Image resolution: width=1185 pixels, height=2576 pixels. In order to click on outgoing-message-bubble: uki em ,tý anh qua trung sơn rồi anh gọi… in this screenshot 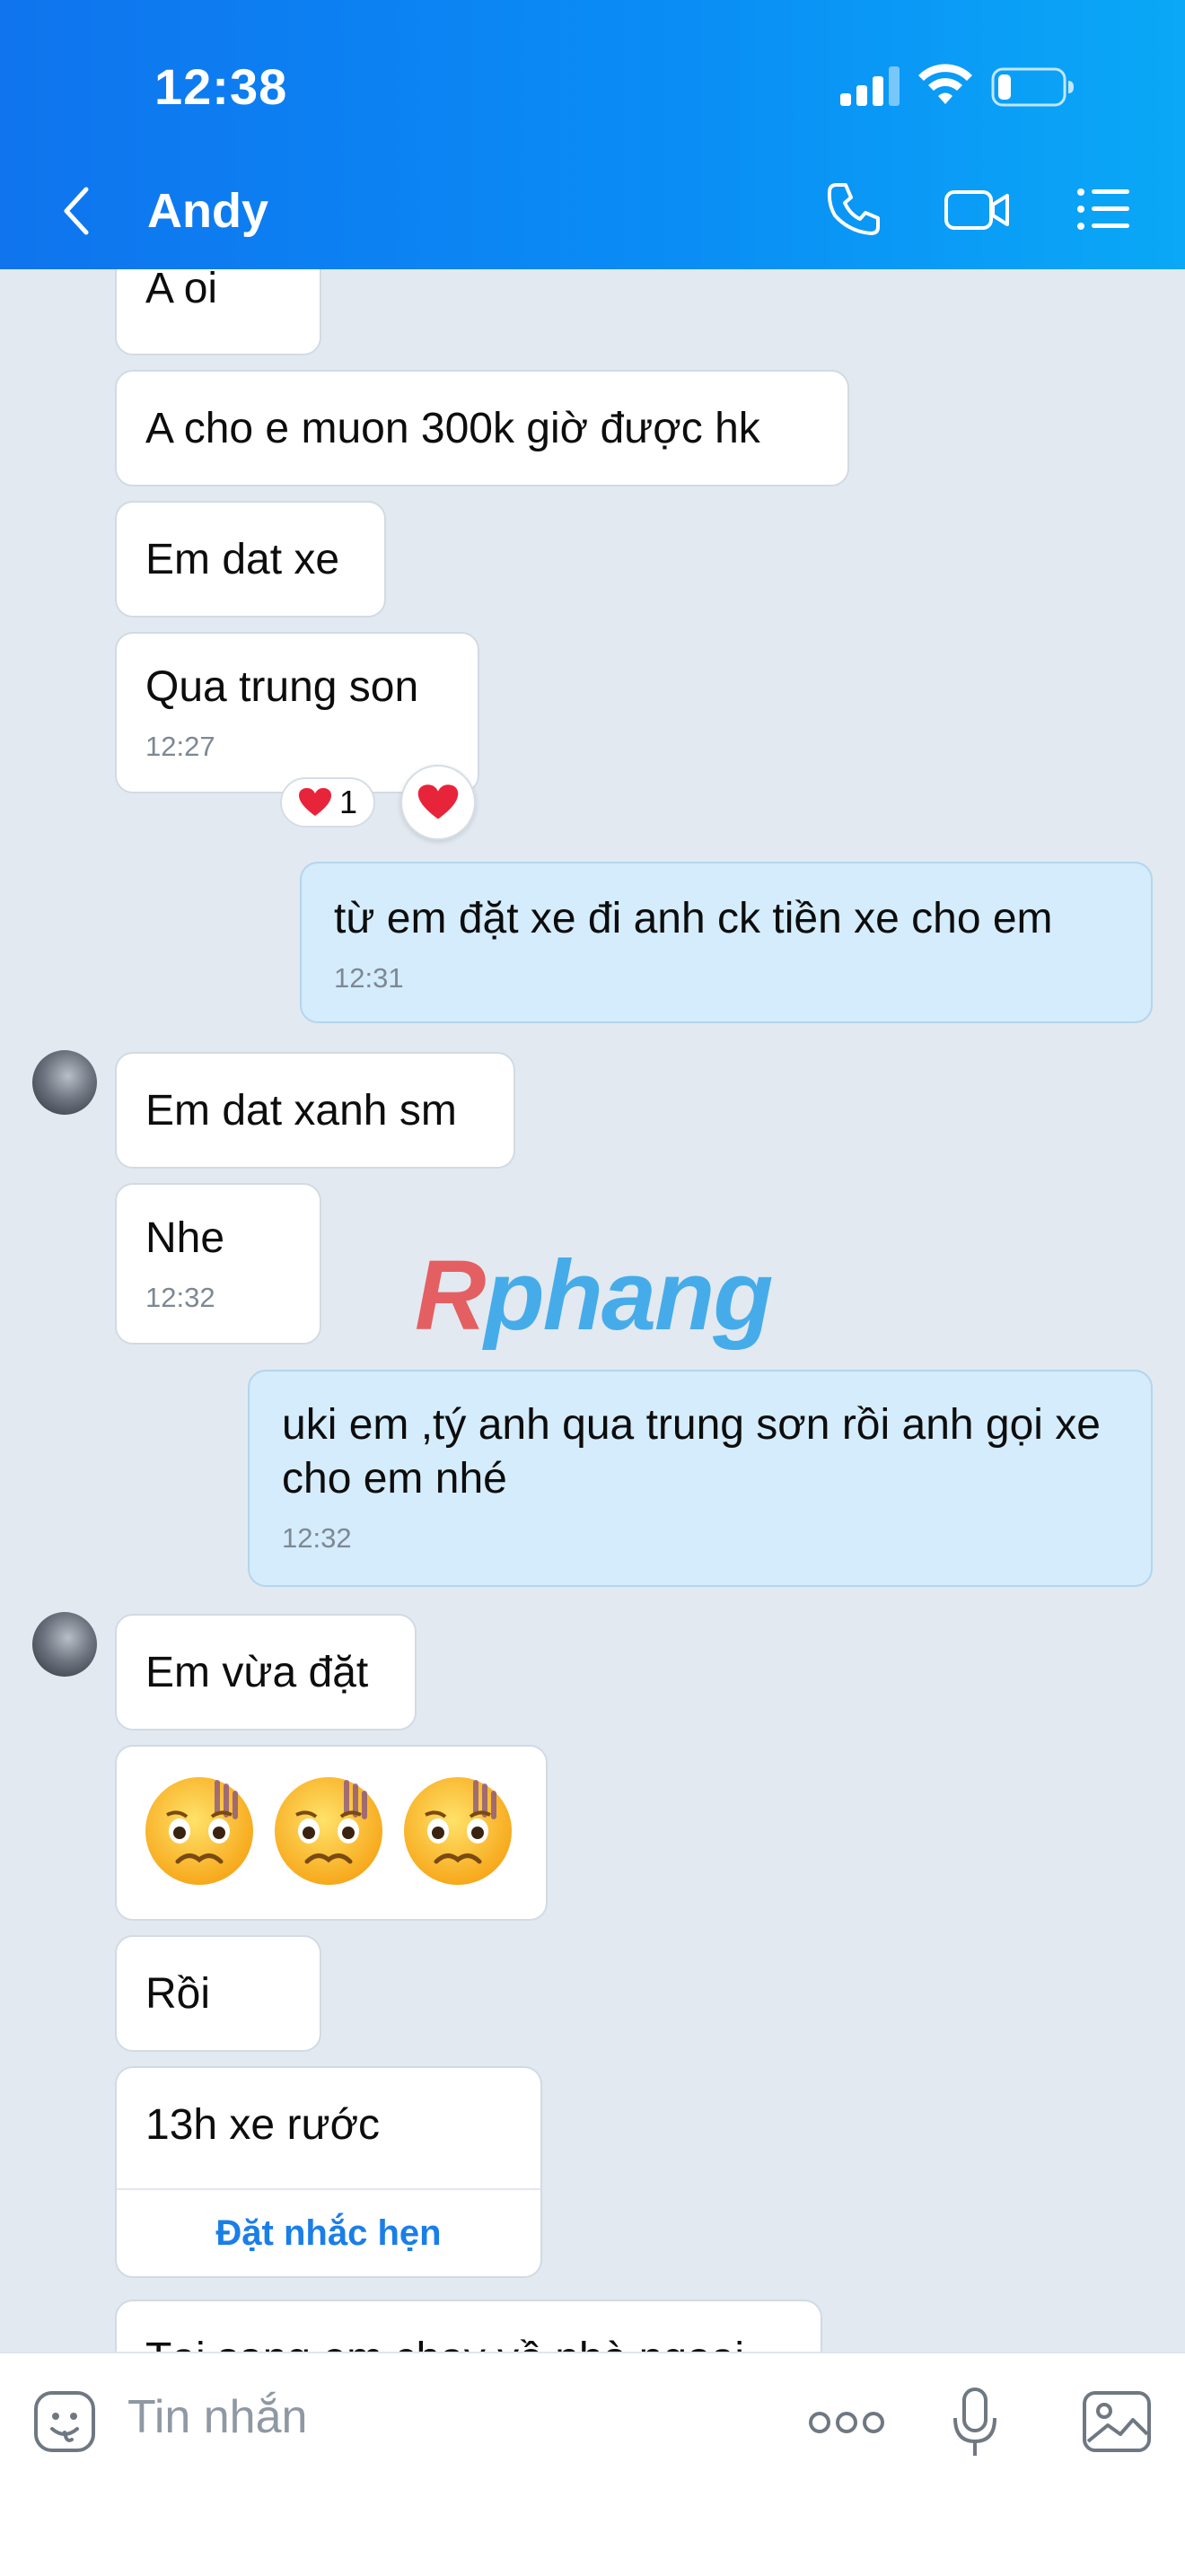, I will do `click(700, 1478)`.